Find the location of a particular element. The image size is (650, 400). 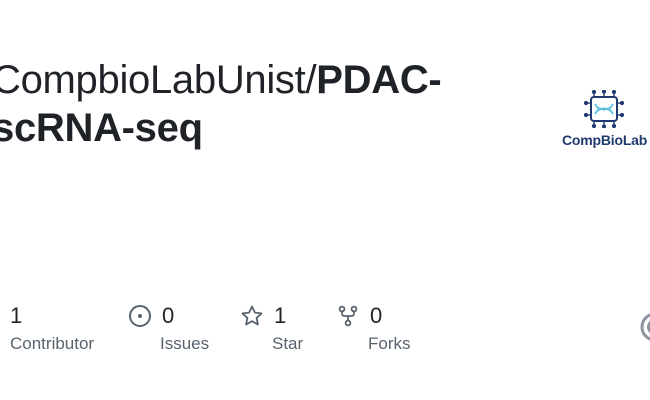

github-mark-icon is located at coordinates (645, 327).